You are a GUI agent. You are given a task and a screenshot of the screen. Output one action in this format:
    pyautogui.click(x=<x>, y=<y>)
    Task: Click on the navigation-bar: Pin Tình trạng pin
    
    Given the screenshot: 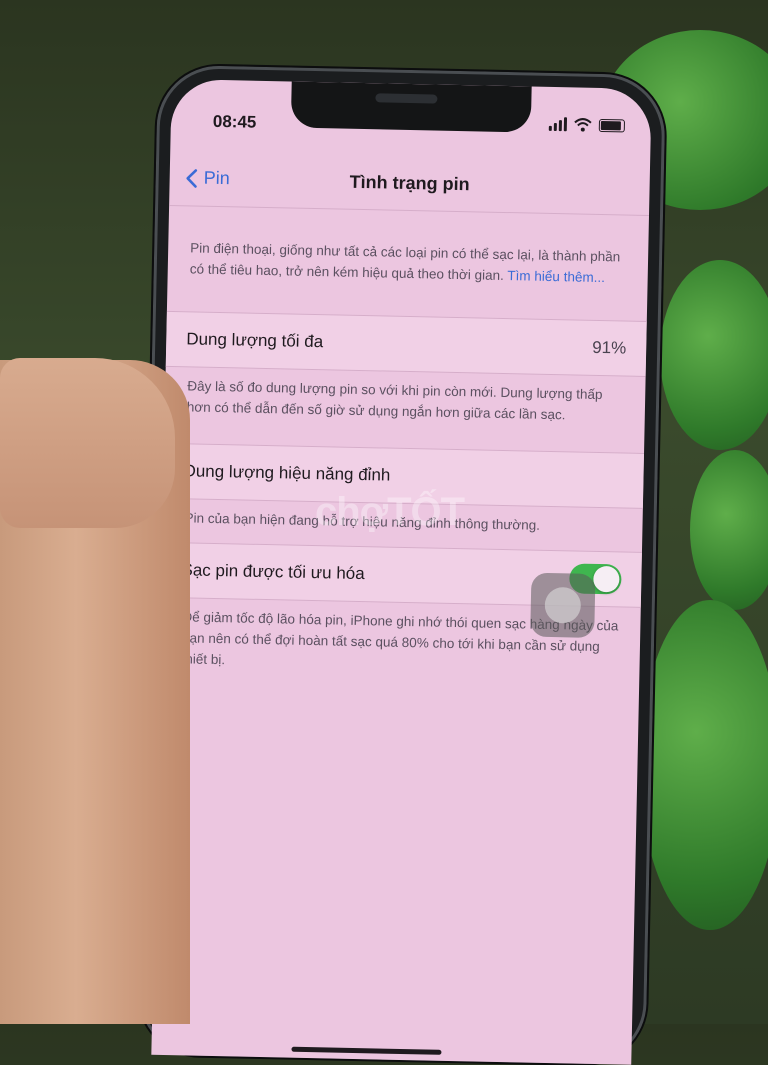 What is the action you would take?
    pyautogui.click(x=410, y=183)
    